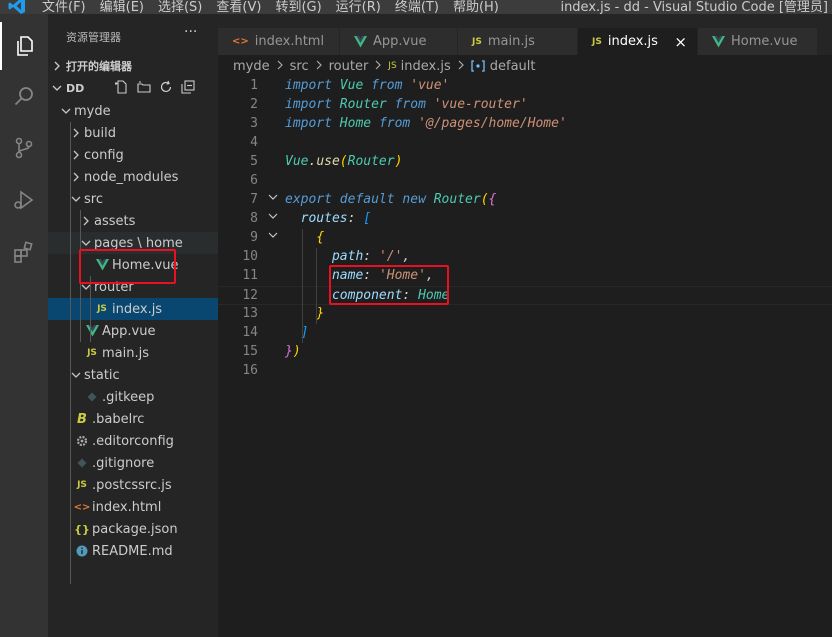 This screenshot has height=637, width=832. Describe the element at coordinates (133, 529) in the screenshot. I see `tree-item-package-json: {} package.json` at that location.